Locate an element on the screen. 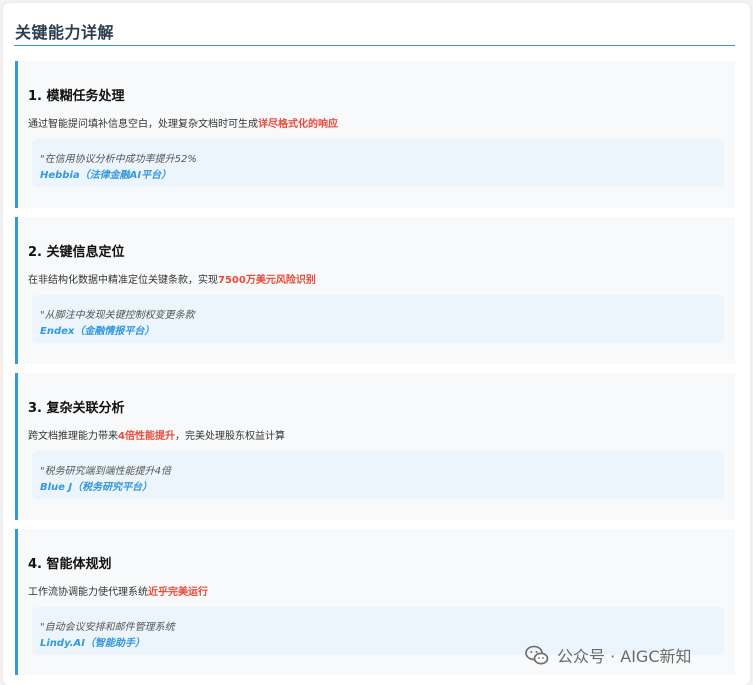  card-highlight: 近乎完美运行 is located at coordinates (178, 592).